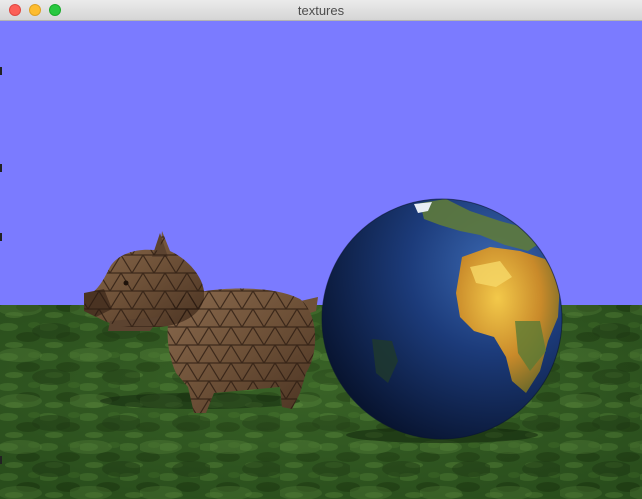 The image size is (642, 499). I want to click on title-bar: textures, so click(321, 10).